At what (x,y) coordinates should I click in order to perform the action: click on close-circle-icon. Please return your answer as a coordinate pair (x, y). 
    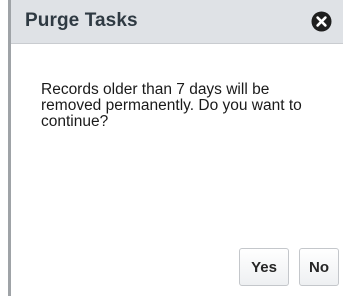
    Looking at the image, I should click on (321, 21).